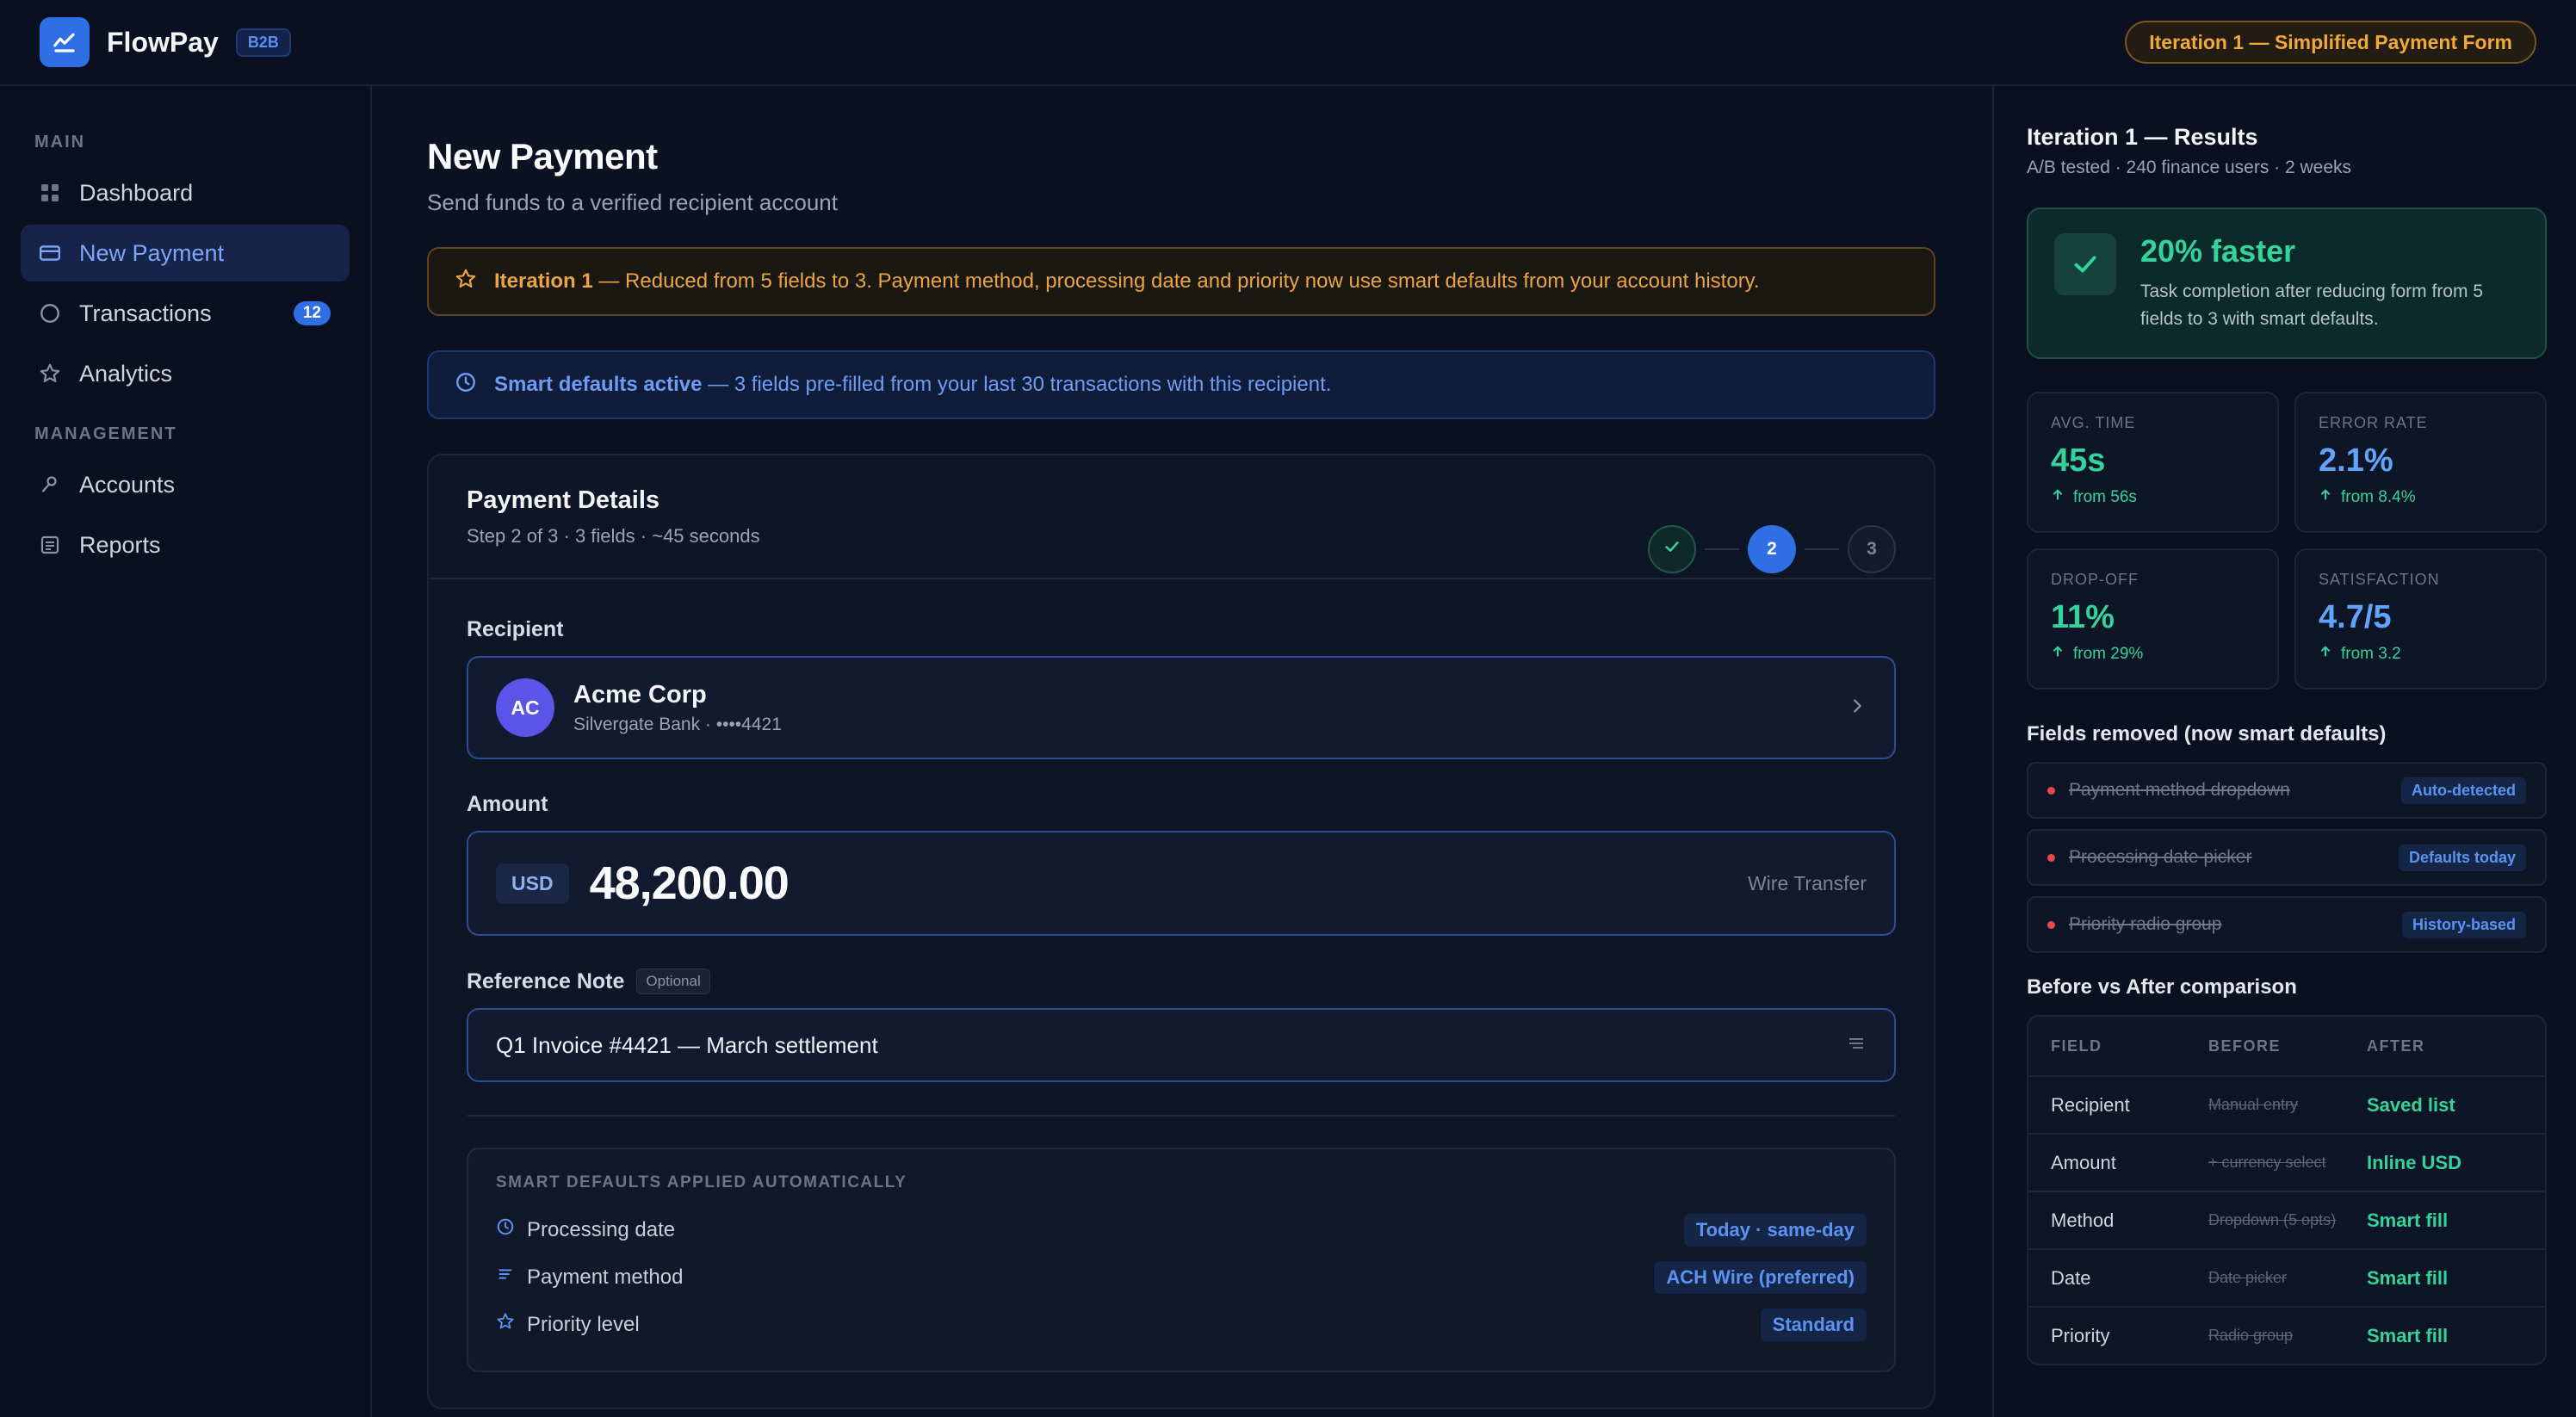  What do you see at coordinates (2287, 790) in the screenshot?
I see `list-item: Payment method dropdown Auto-detected` at bounding box center [2287, 790].